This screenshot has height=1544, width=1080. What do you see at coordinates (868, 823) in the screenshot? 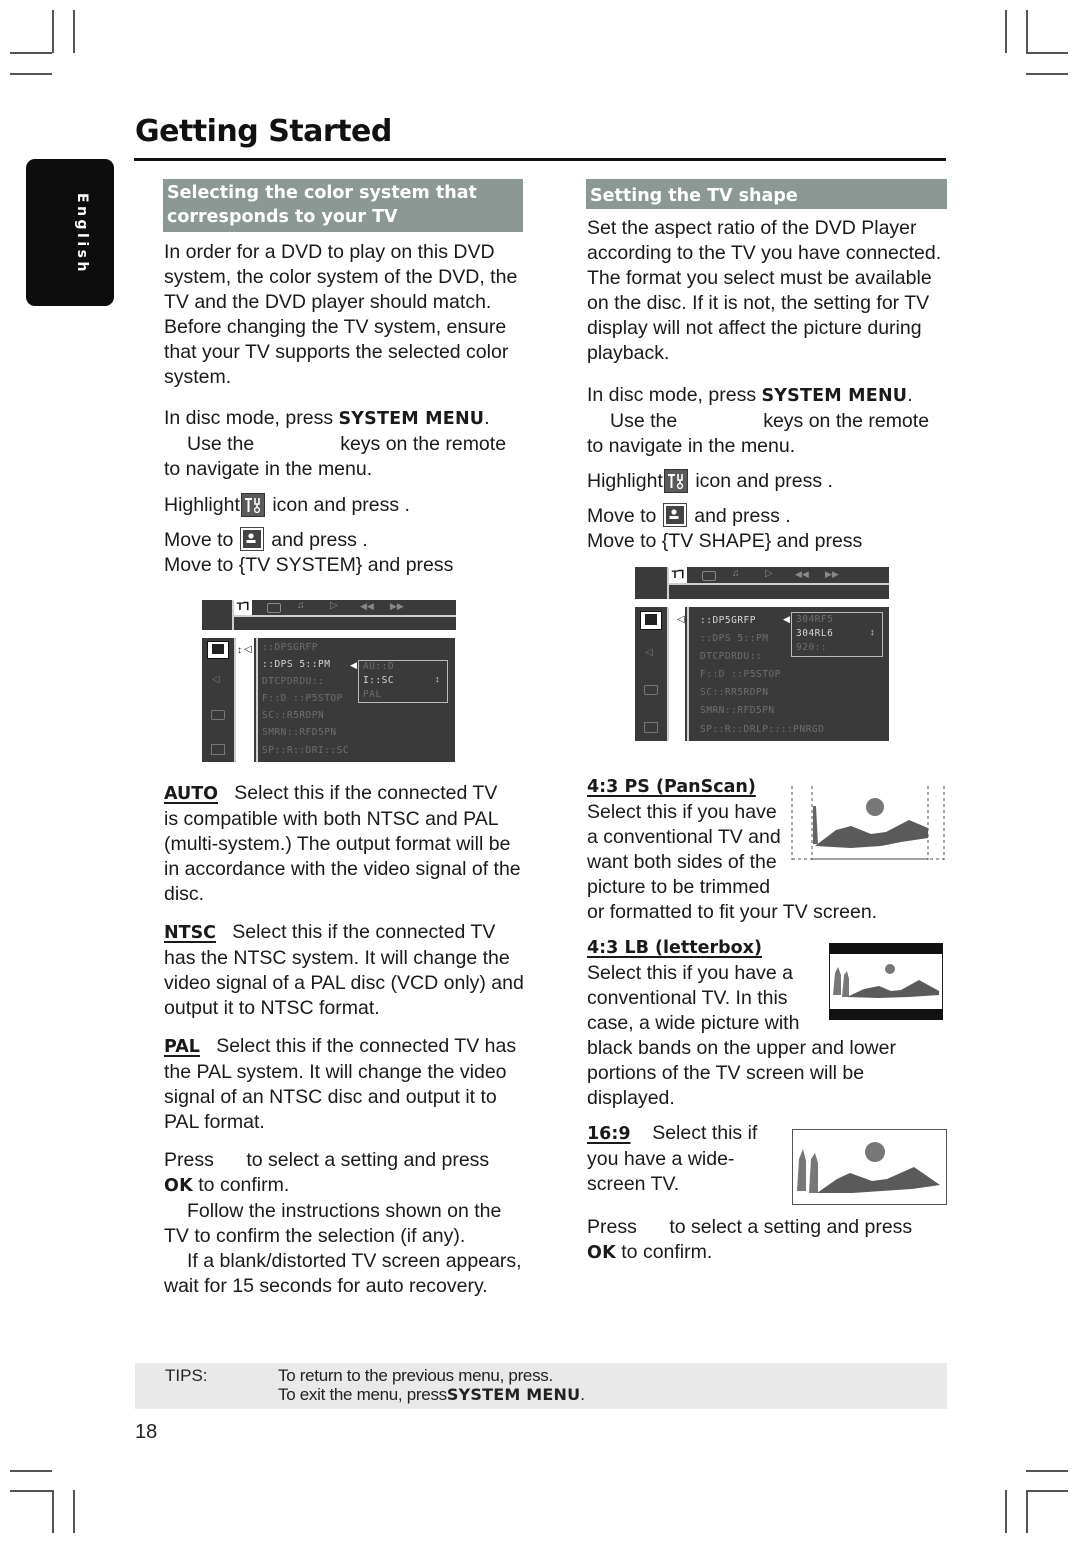
I see `panscan-illustration` at bounding box center [868, 823].